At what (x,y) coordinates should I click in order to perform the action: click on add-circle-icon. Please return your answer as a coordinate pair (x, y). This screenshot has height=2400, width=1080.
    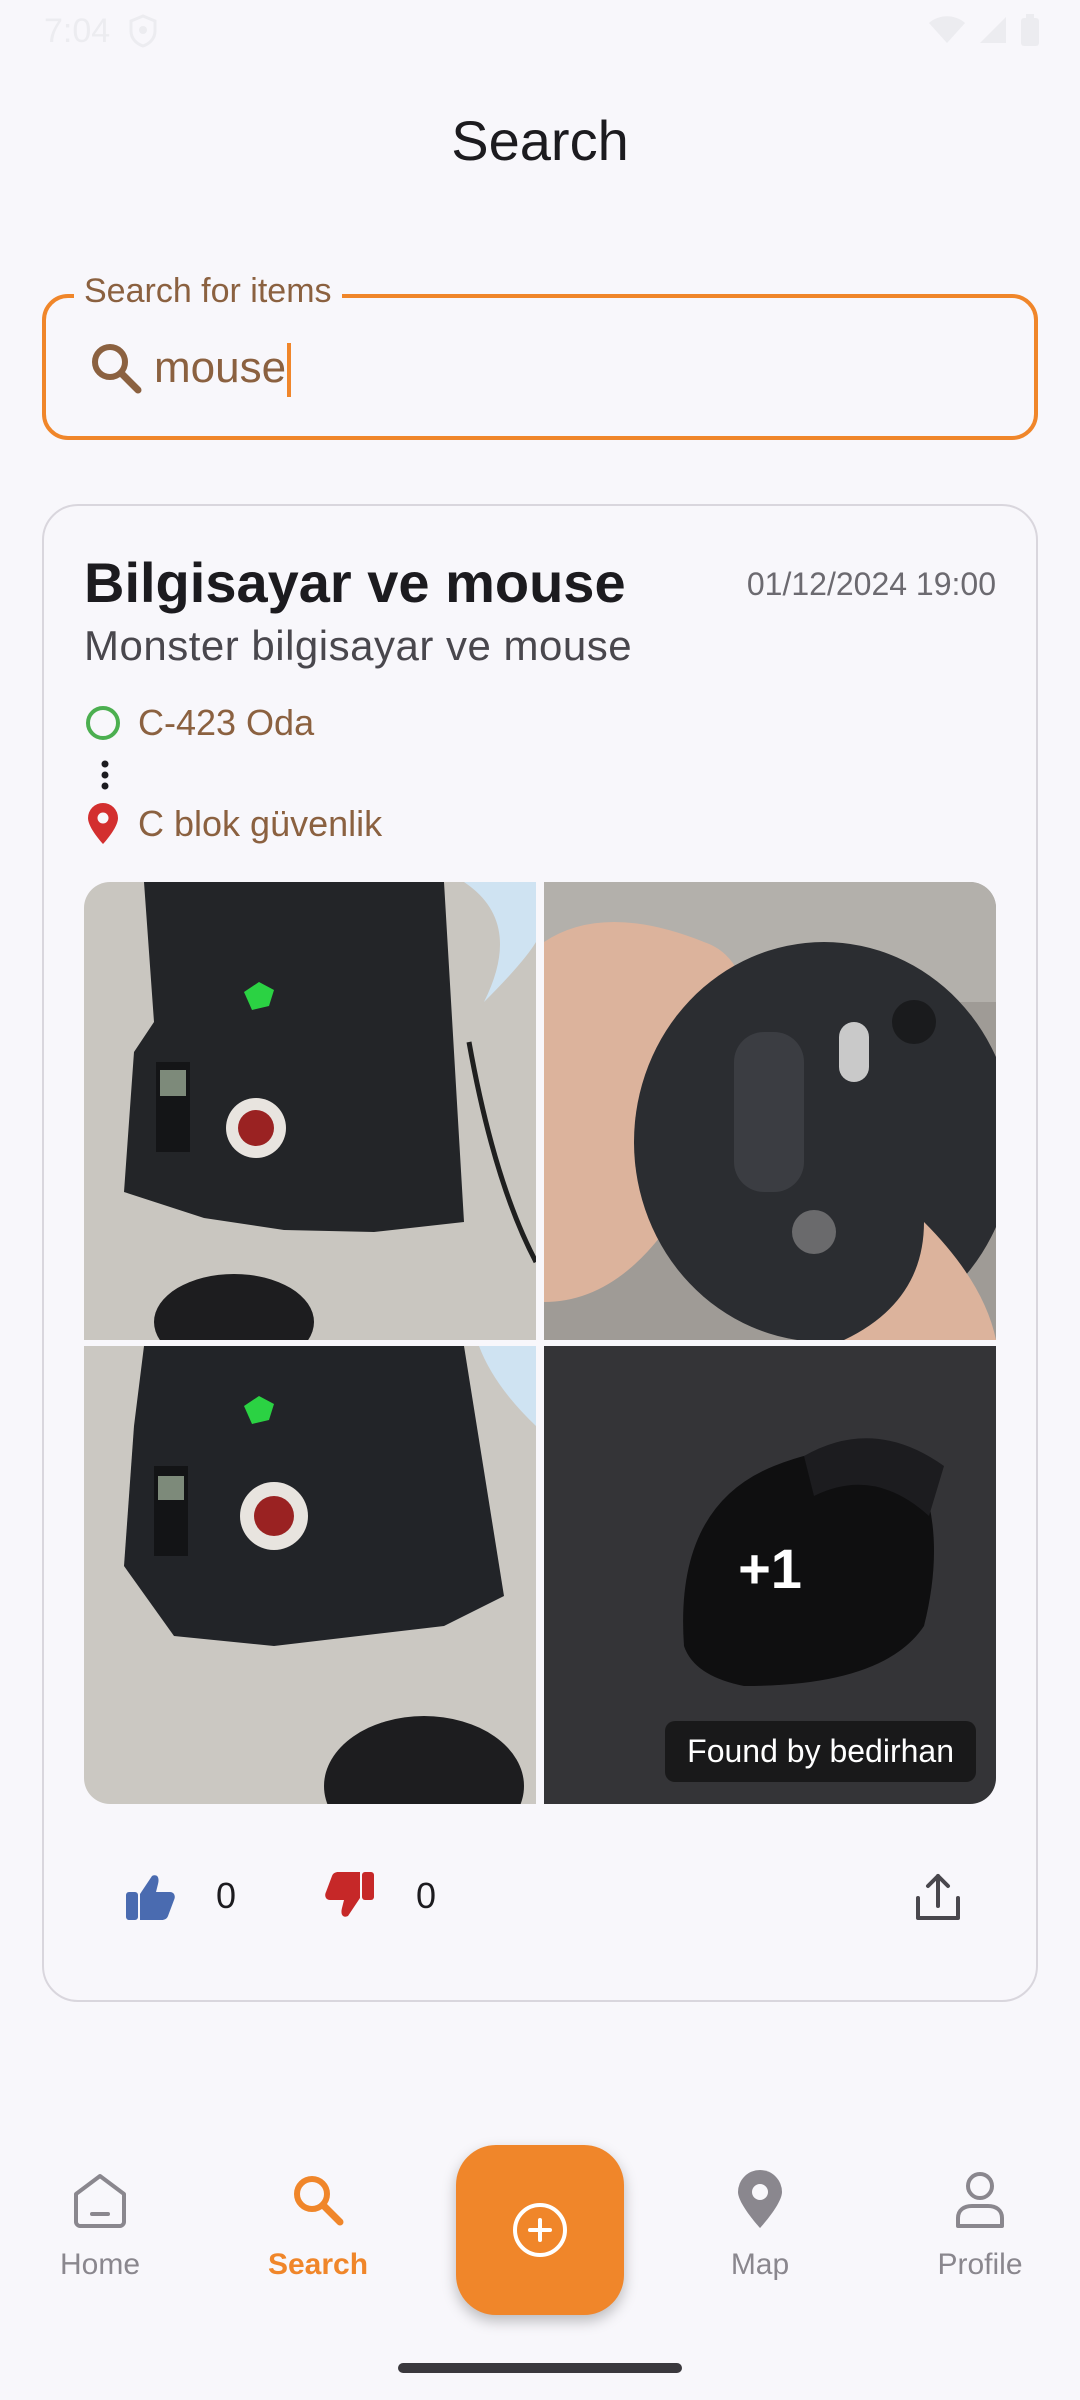
    Looking at the image, I should click on (540, 2230).